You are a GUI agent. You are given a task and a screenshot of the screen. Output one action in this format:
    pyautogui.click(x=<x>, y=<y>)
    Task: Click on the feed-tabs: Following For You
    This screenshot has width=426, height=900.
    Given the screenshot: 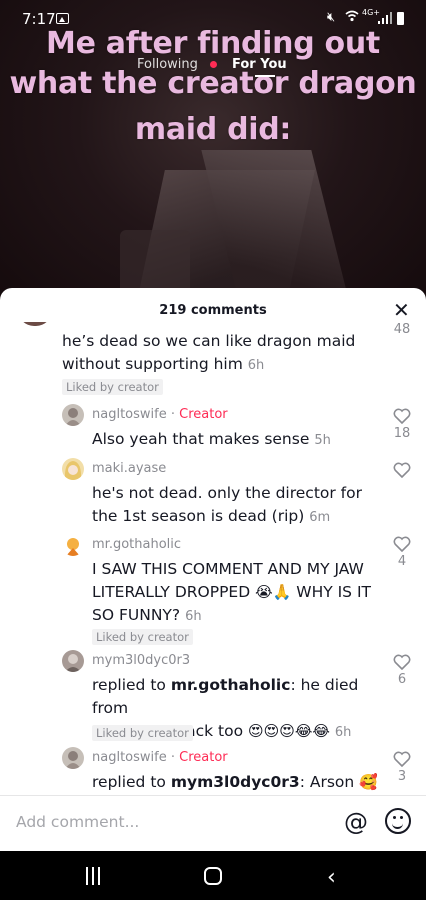 What is the action you would take?
    pyautogui.click(x=213, y=67)
    